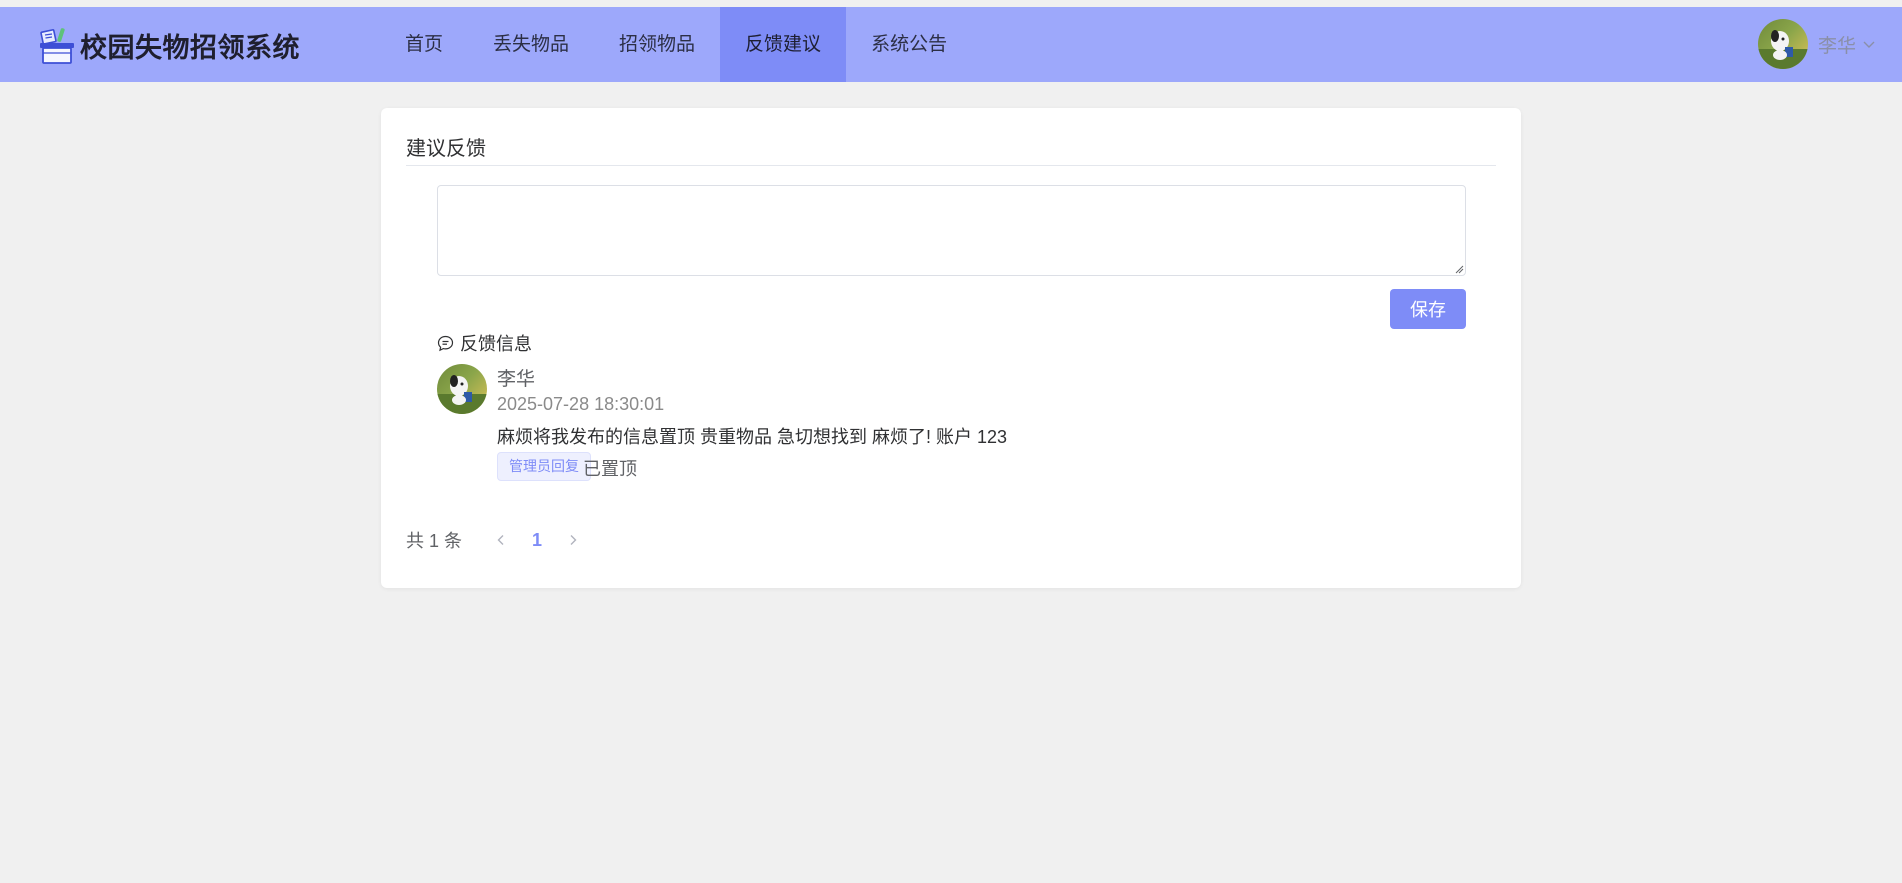 The image size is (1902, 883). Describe the element at coordinates (424, 44) in the screenshot. I see `nav-item-home: 首页` at that location.